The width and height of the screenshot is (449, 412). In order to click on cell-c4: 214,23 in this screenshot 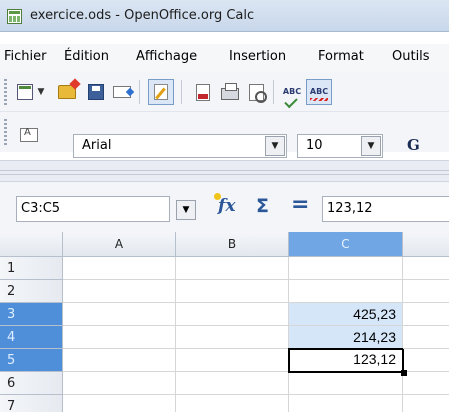, I will do `click(346, 337)`.